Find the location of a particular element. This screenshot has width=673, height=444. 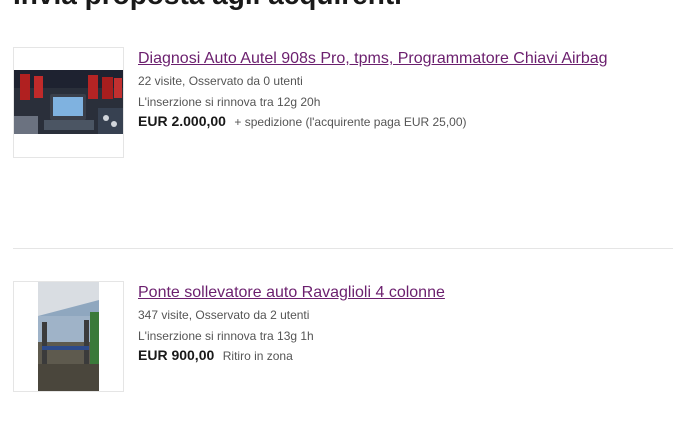

listing-shipping: Ritiro in zona is located at coordinates (257, 356).